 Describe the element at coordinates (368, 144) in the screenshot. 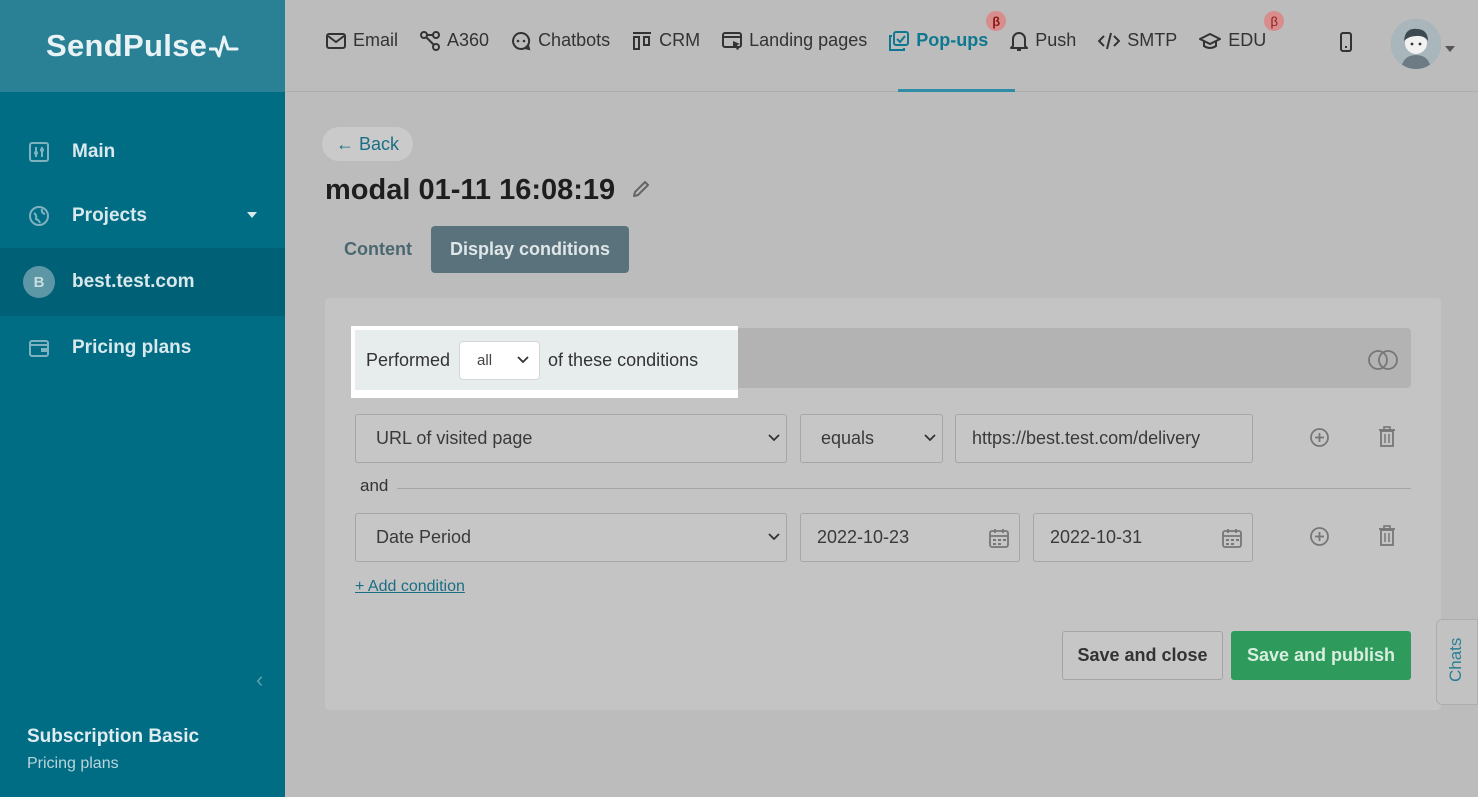

I see `back-button: ← Back` at that location.